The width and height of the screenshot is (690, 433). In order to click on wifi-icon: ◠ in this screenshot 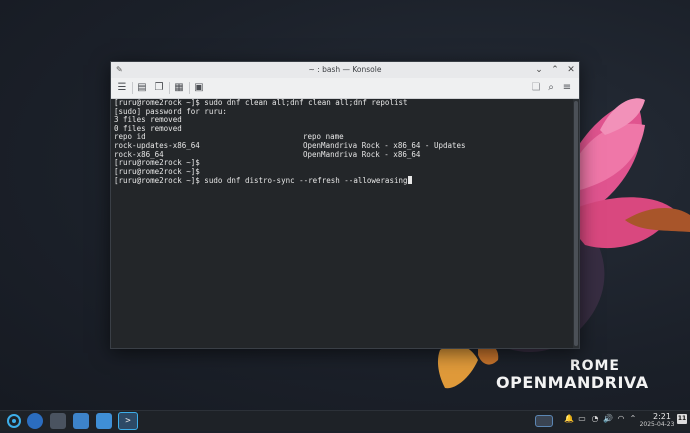, I will do `click(621, 419)`.